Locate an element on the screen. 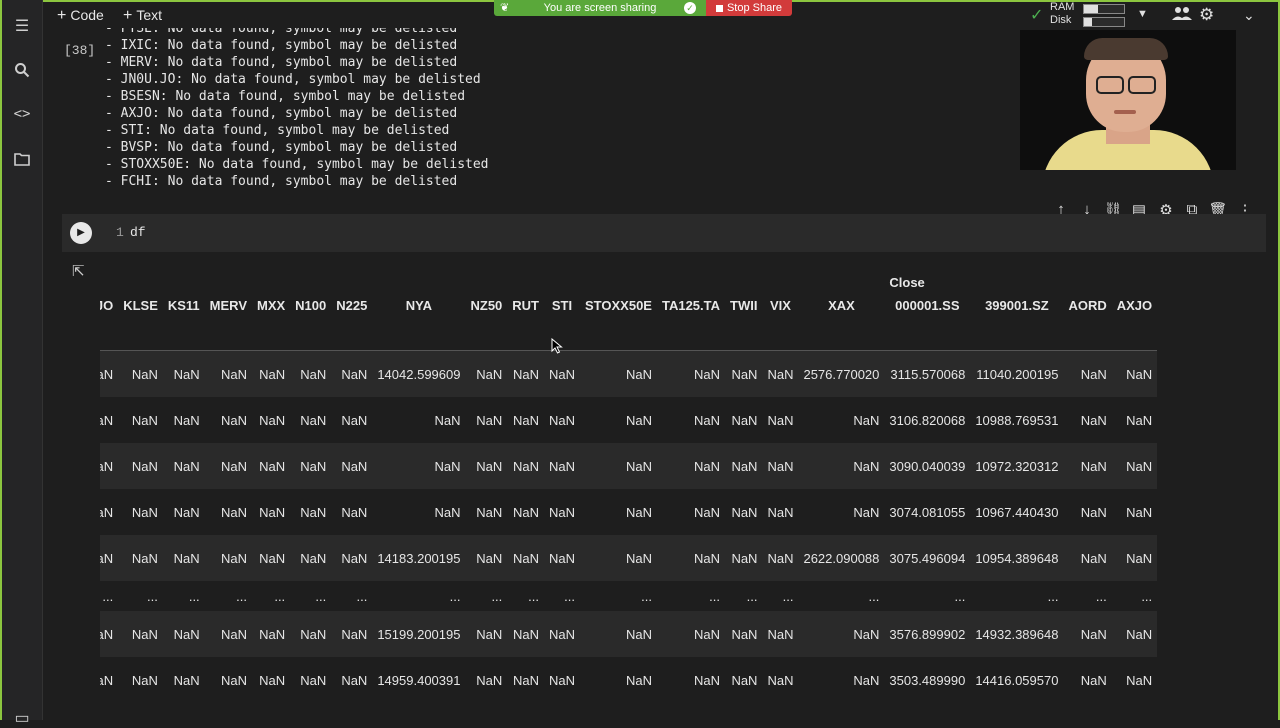  column-group-header: Close is located at coordinates (907, 282).